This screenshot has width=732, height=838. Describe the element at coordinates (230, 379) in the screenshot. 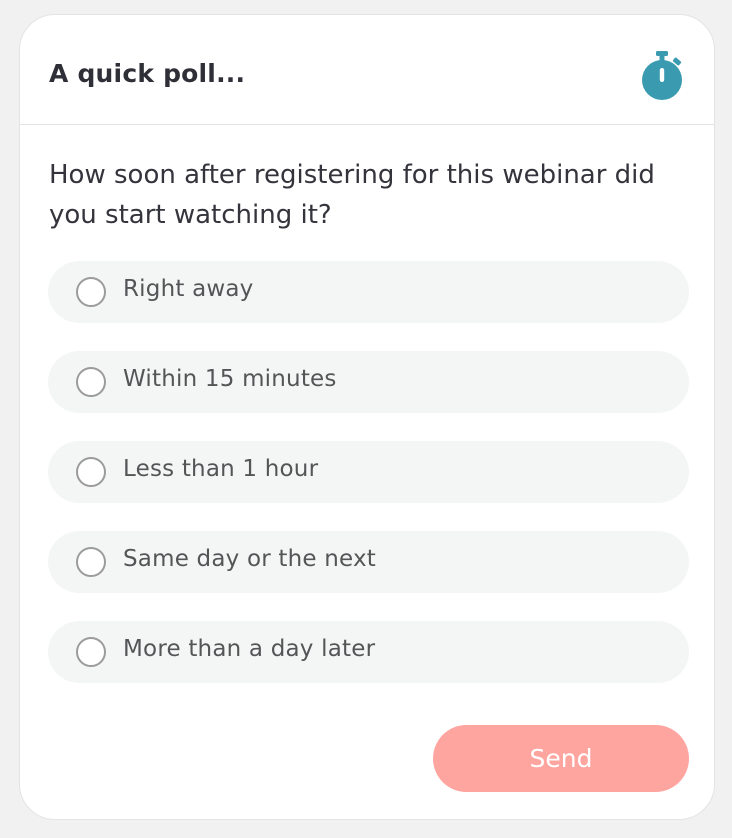

I see `option-label: Within 15 minutes` at that location.